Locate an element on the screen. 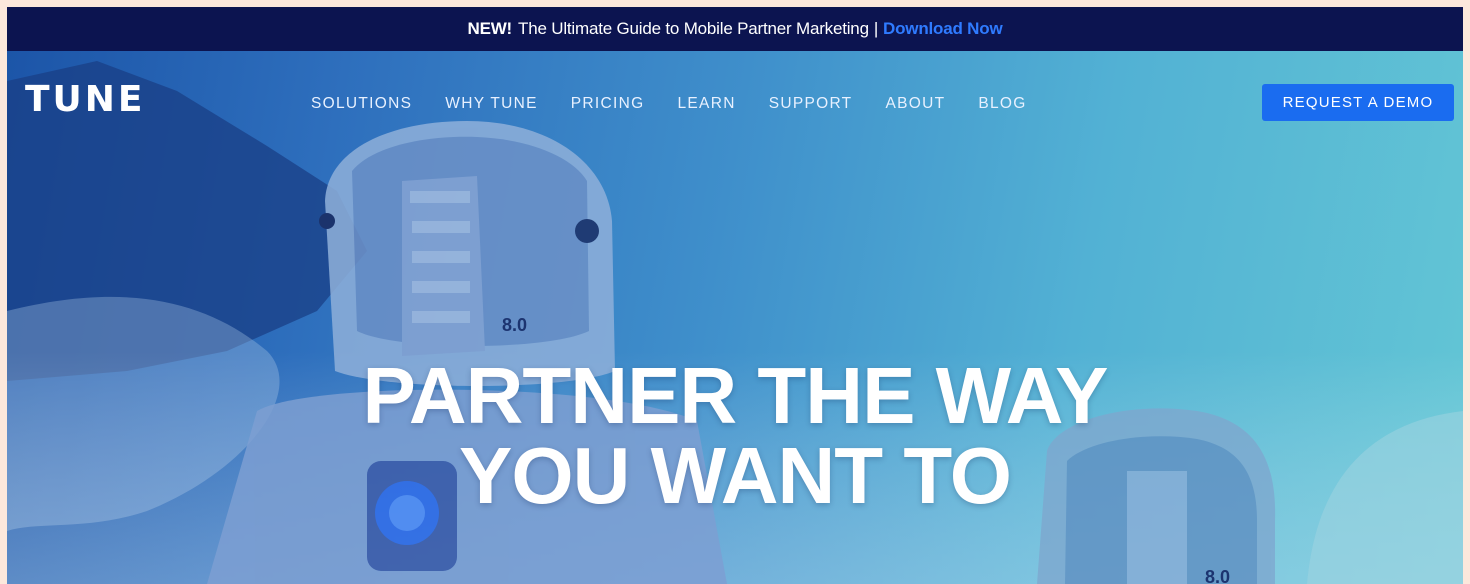 The width and height of the screenshot is (1470, 584). helmet-label-main: 8.0 is located at coordinates (514, 325).